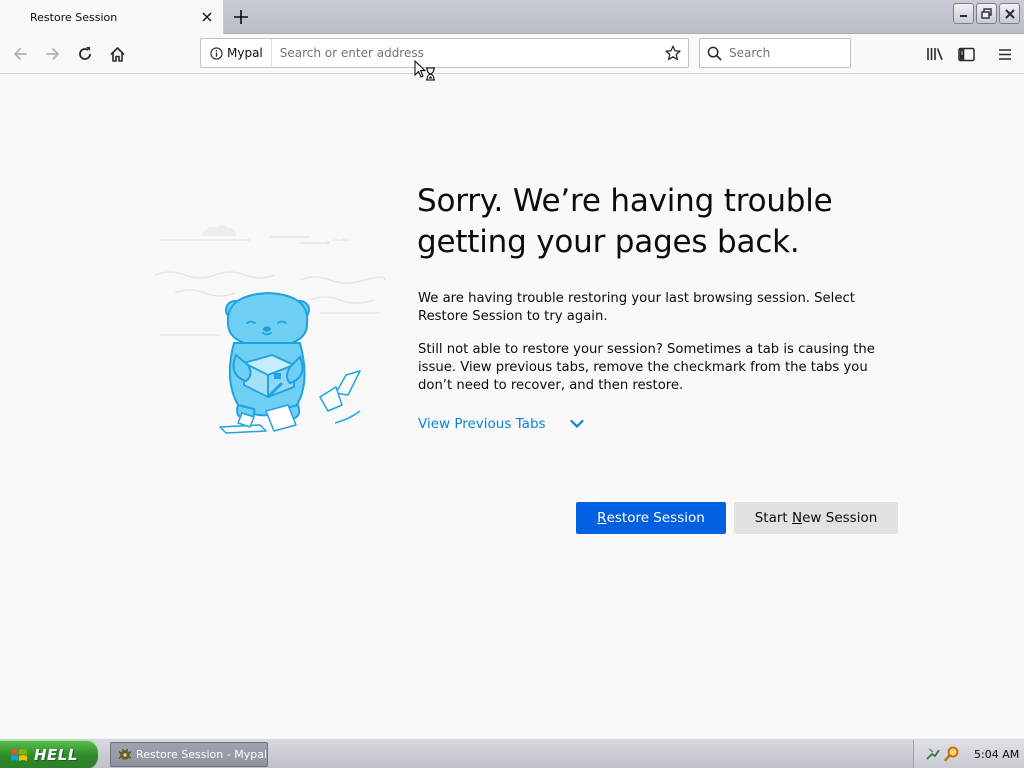 This screenshot has width=1024, height=768. I want to click on new-session-label-post: ew Session, so click(840, 518).